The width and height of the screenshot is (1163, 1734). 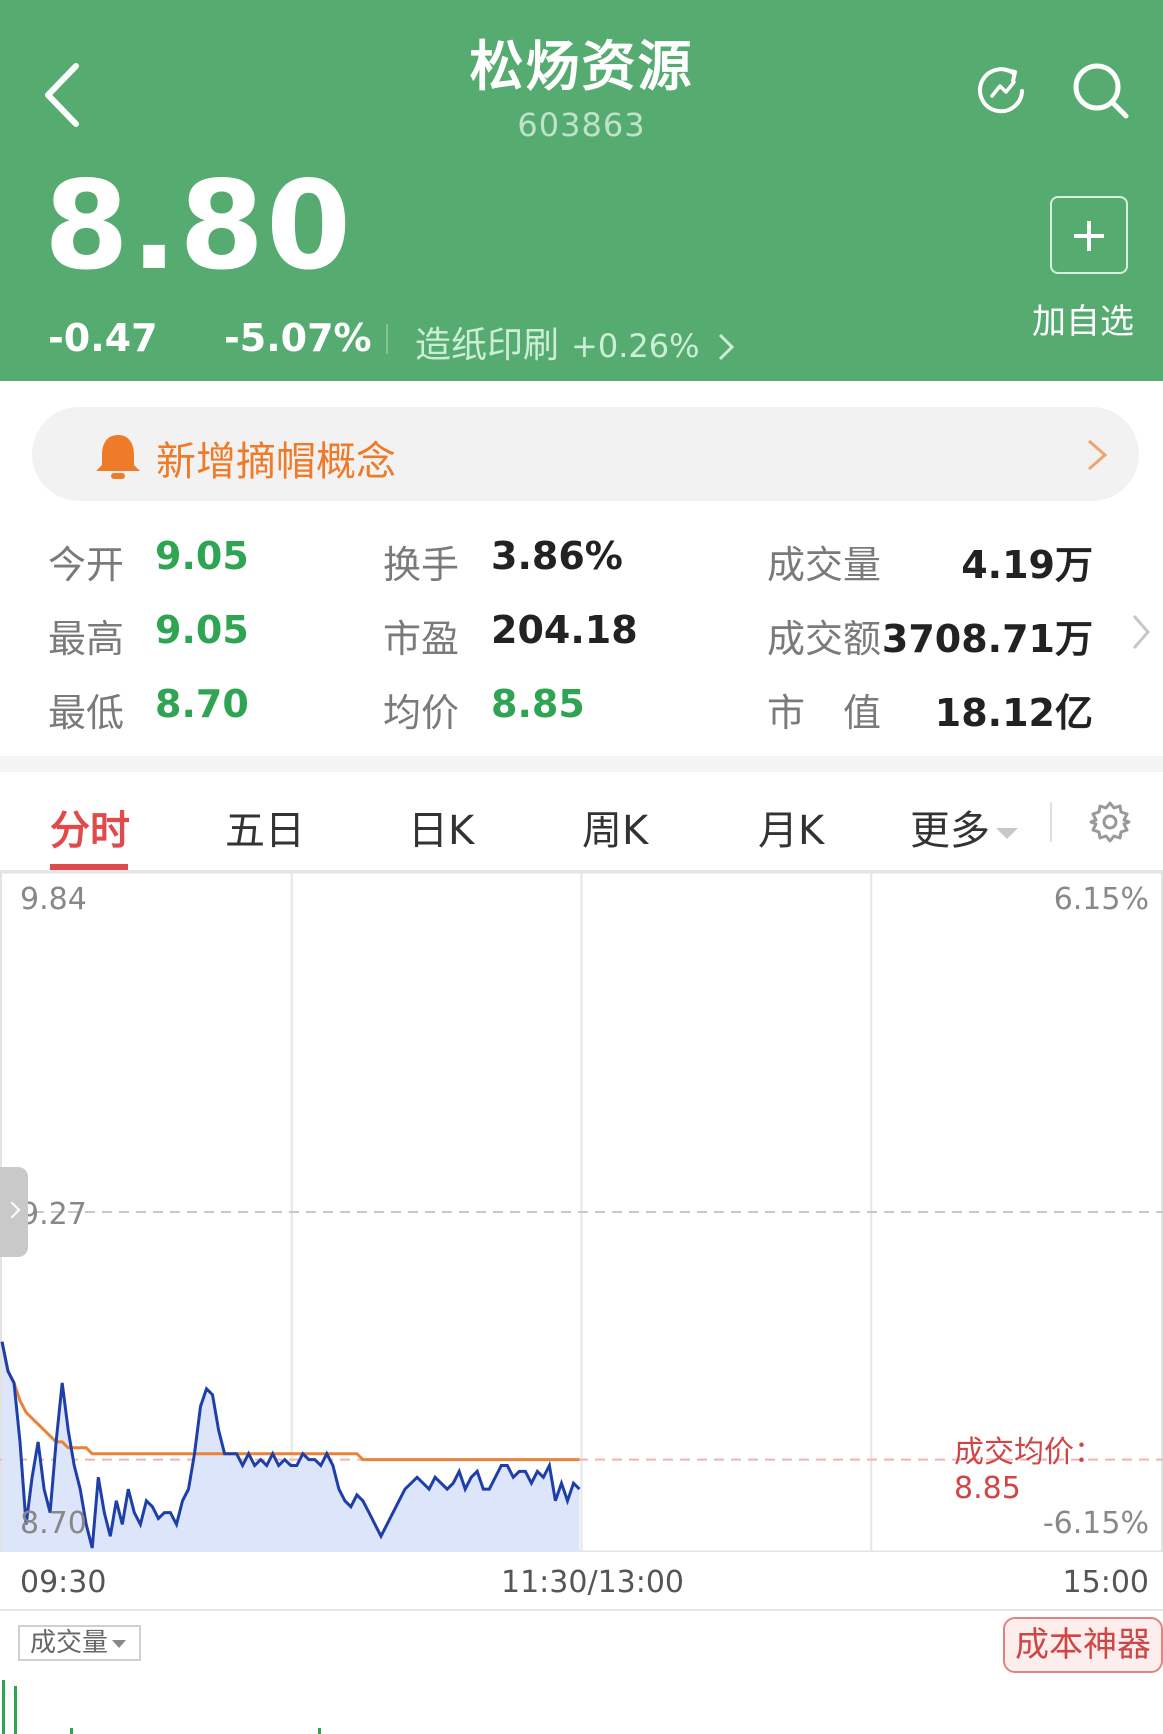 What do you see at coordinates (53, 1214) in the screenshot?
I see `y-axis-mid-label: 9.27` at bounding box center [53, 1214].